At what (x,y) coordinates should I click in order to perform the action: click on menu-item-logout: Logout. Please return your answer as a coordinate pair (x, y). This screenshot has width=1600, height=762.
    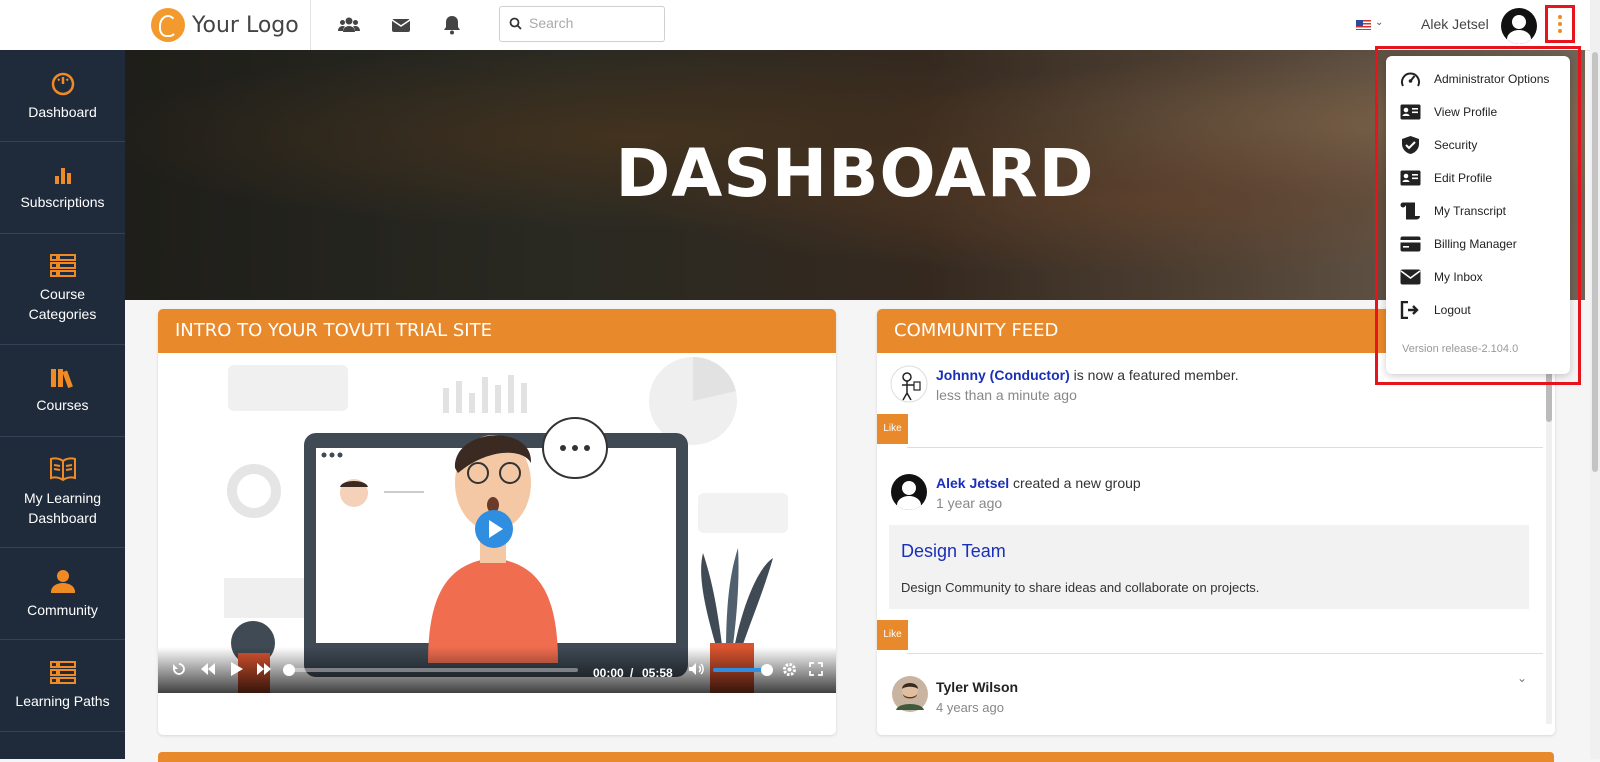
    Looking at the image, I should click on (1435, 310).